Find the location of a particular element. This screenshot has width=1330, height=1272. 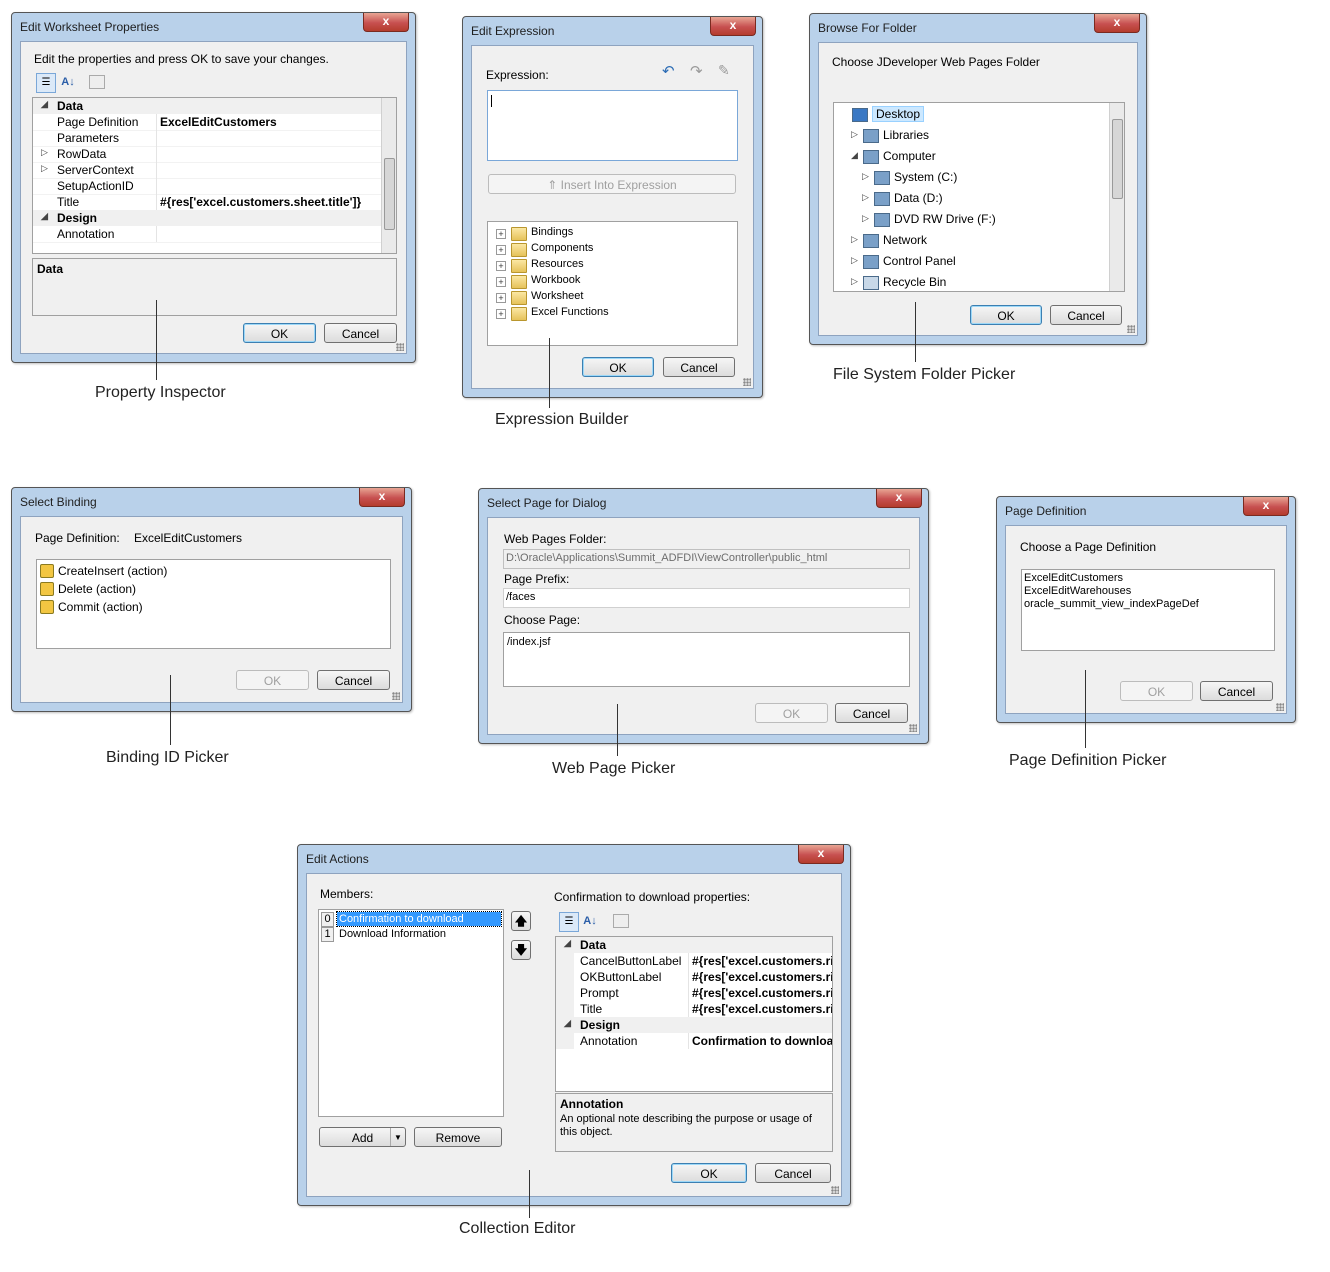

tree-item: + Bindings is located at coordinates (612, 233).